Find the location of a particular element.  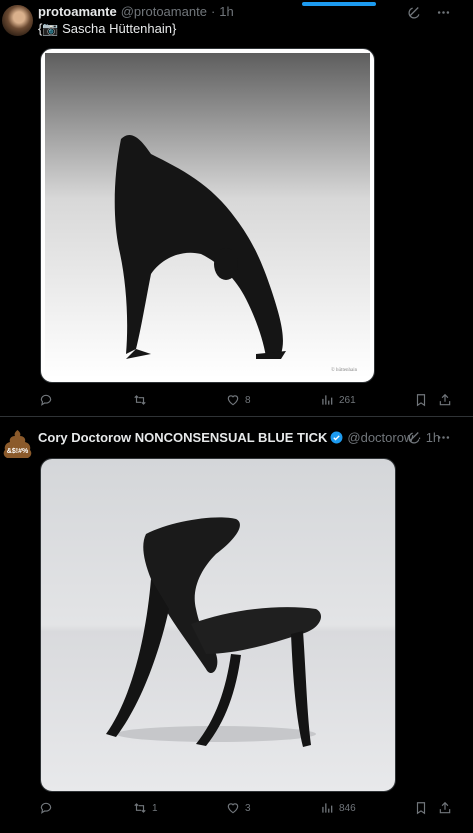

like-button: 3 is located at coordinates (238, 808).